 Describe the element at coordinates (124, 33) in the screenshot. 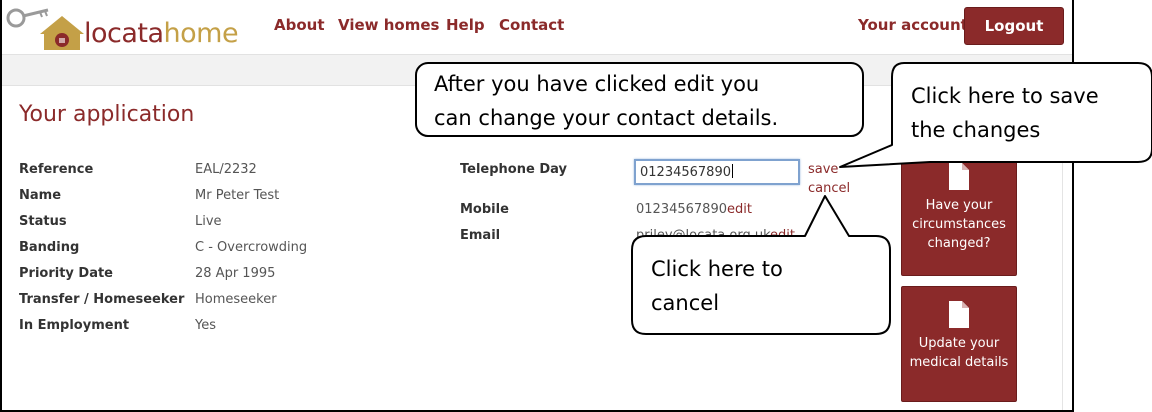

I see `logo-word-locata: locata` at that location.